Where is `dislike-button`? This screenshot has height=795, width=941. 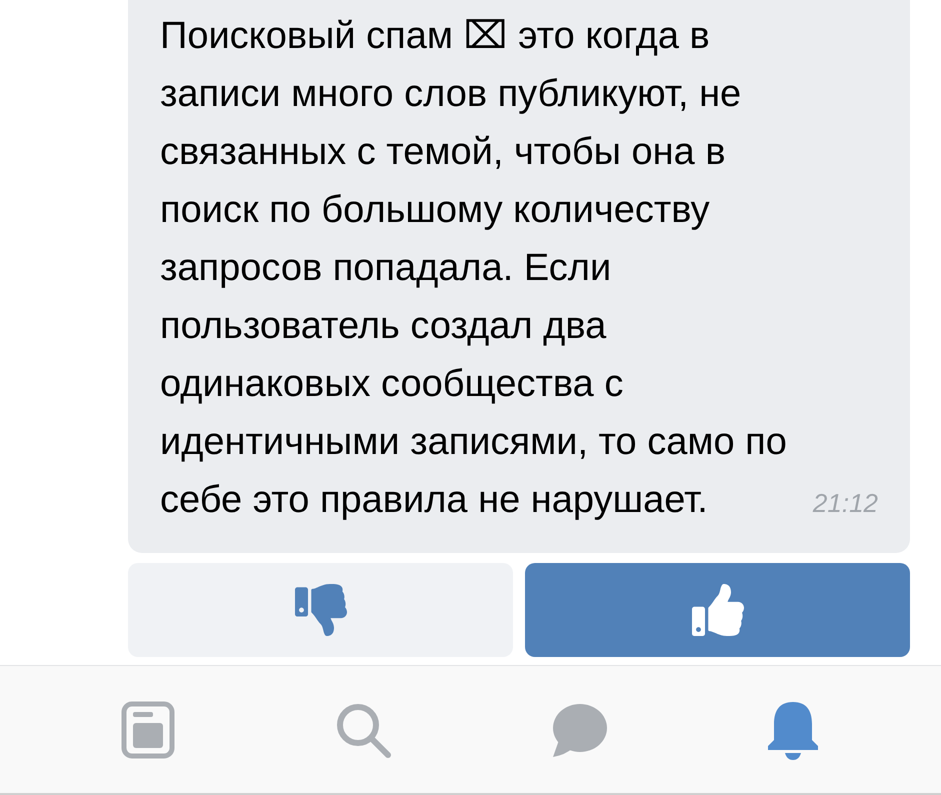 dislike-button is located at coordinates (320, 610).